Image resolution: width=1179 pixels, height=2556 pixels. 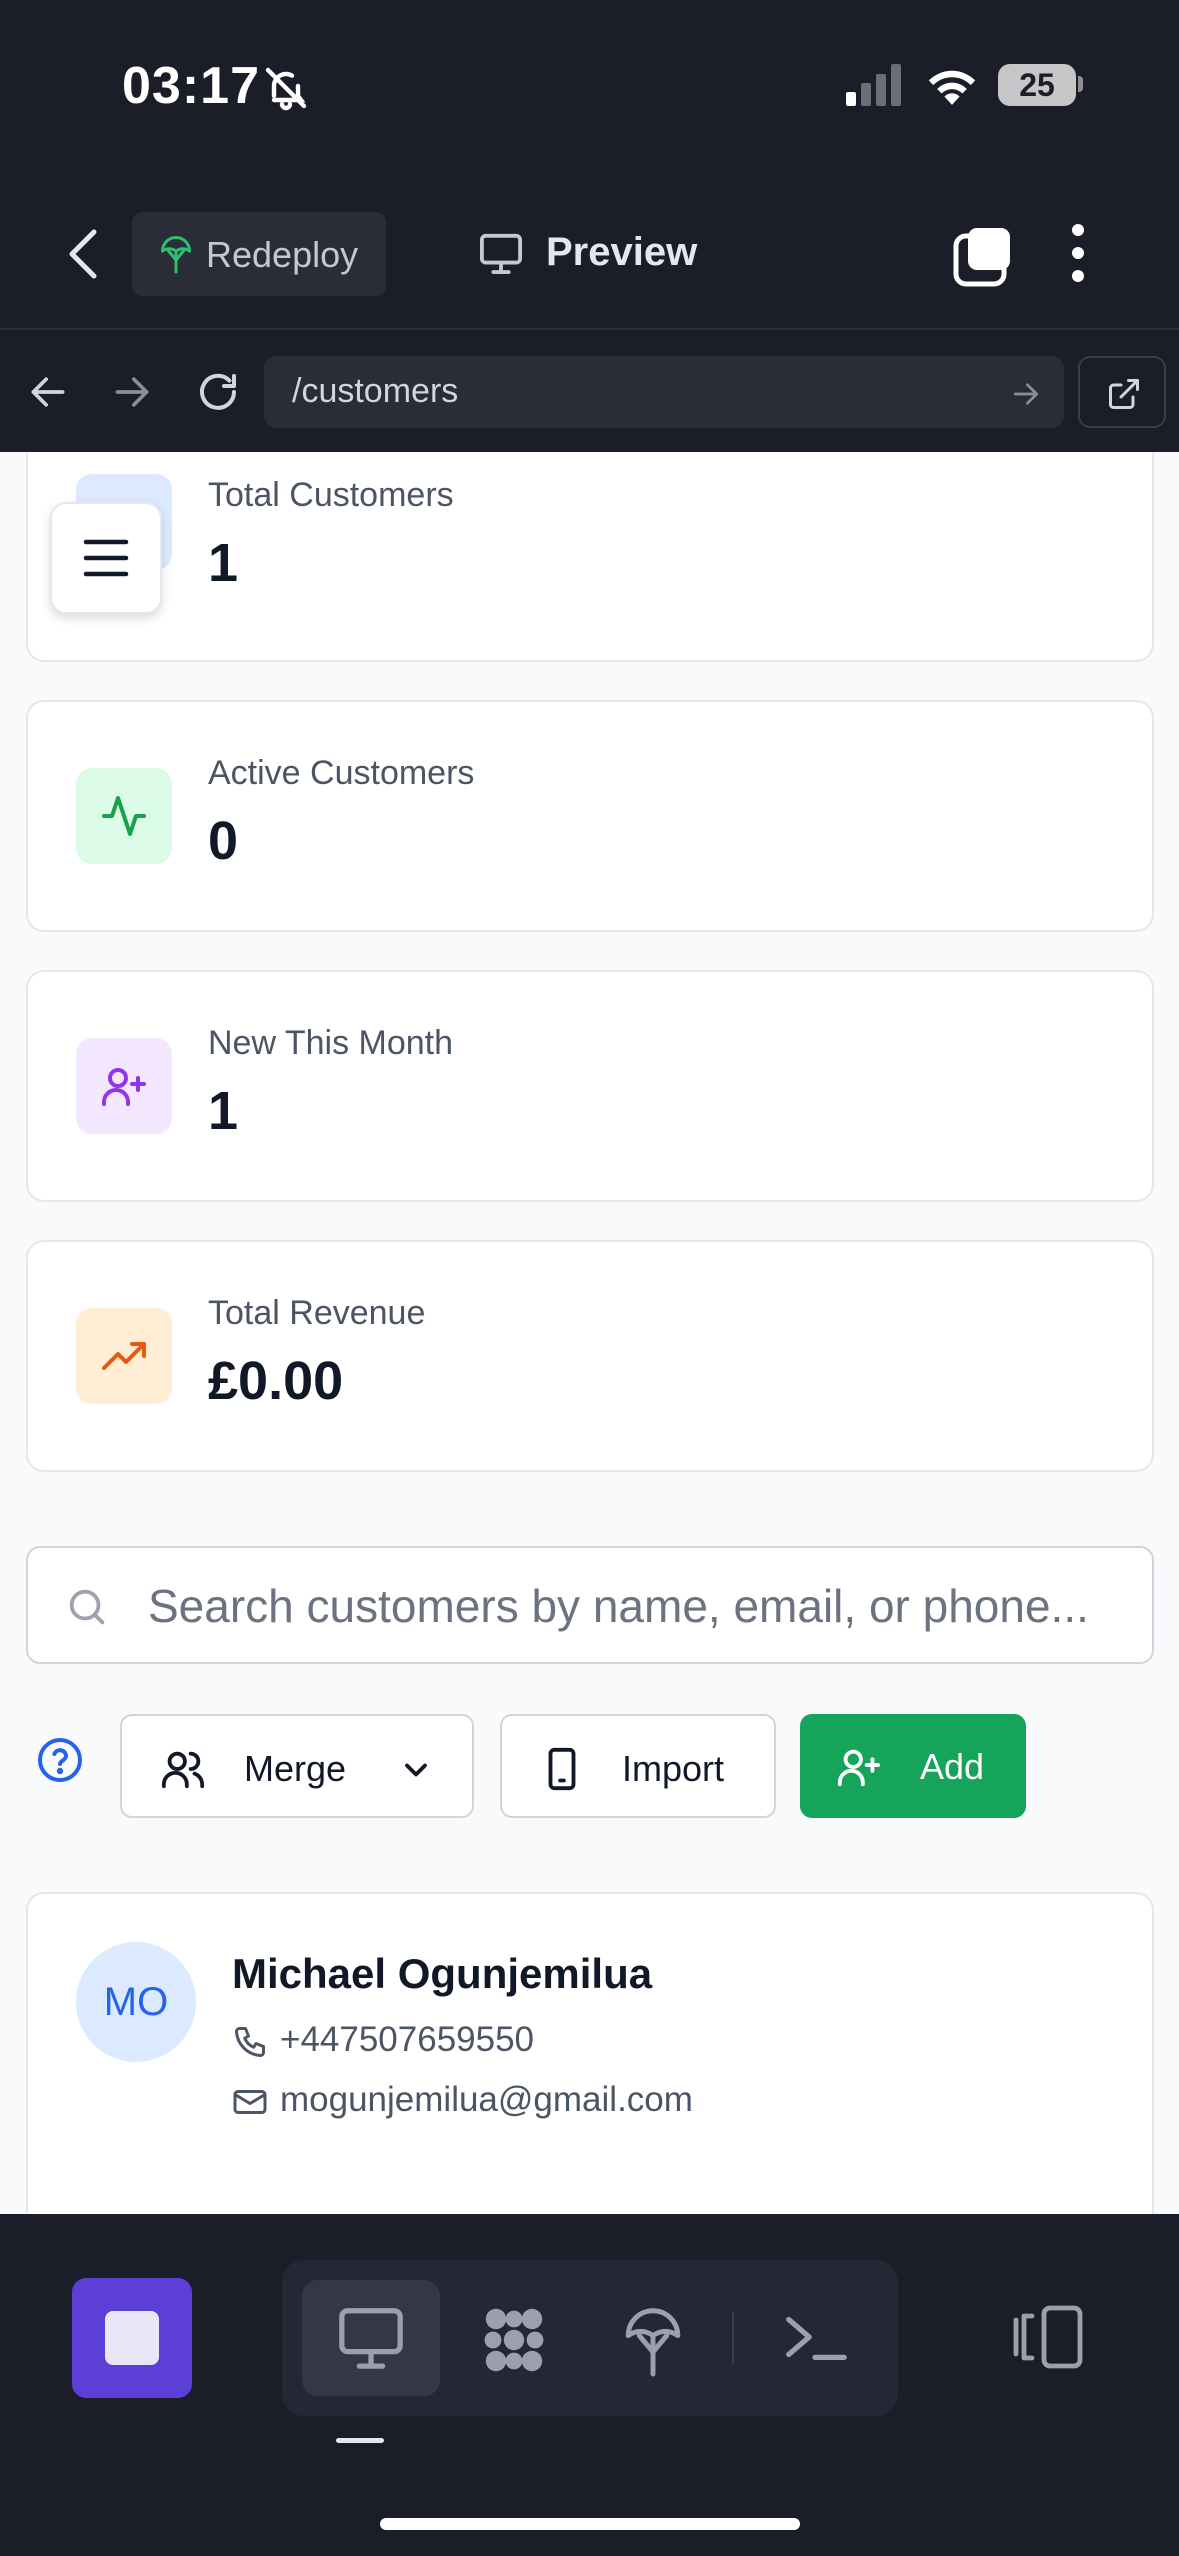 I want to click on open-external-button, so click(x=1122, y=392).